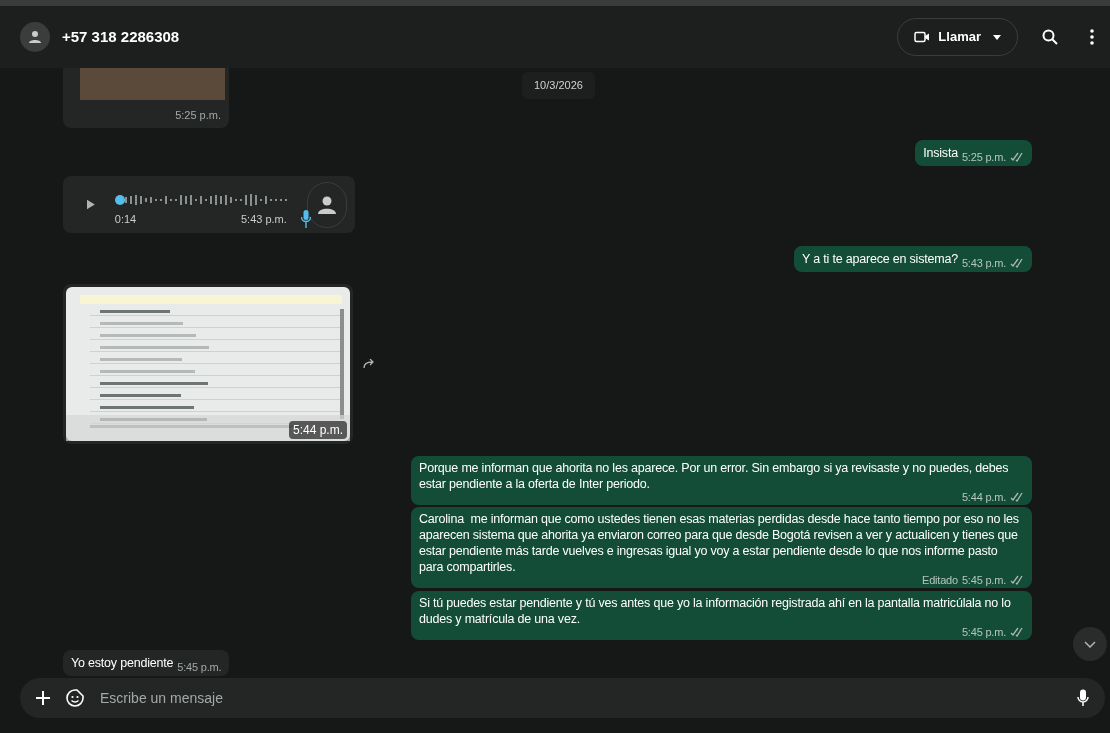  I want to click on date-chip: 10/3/2026, so click(558, 85).